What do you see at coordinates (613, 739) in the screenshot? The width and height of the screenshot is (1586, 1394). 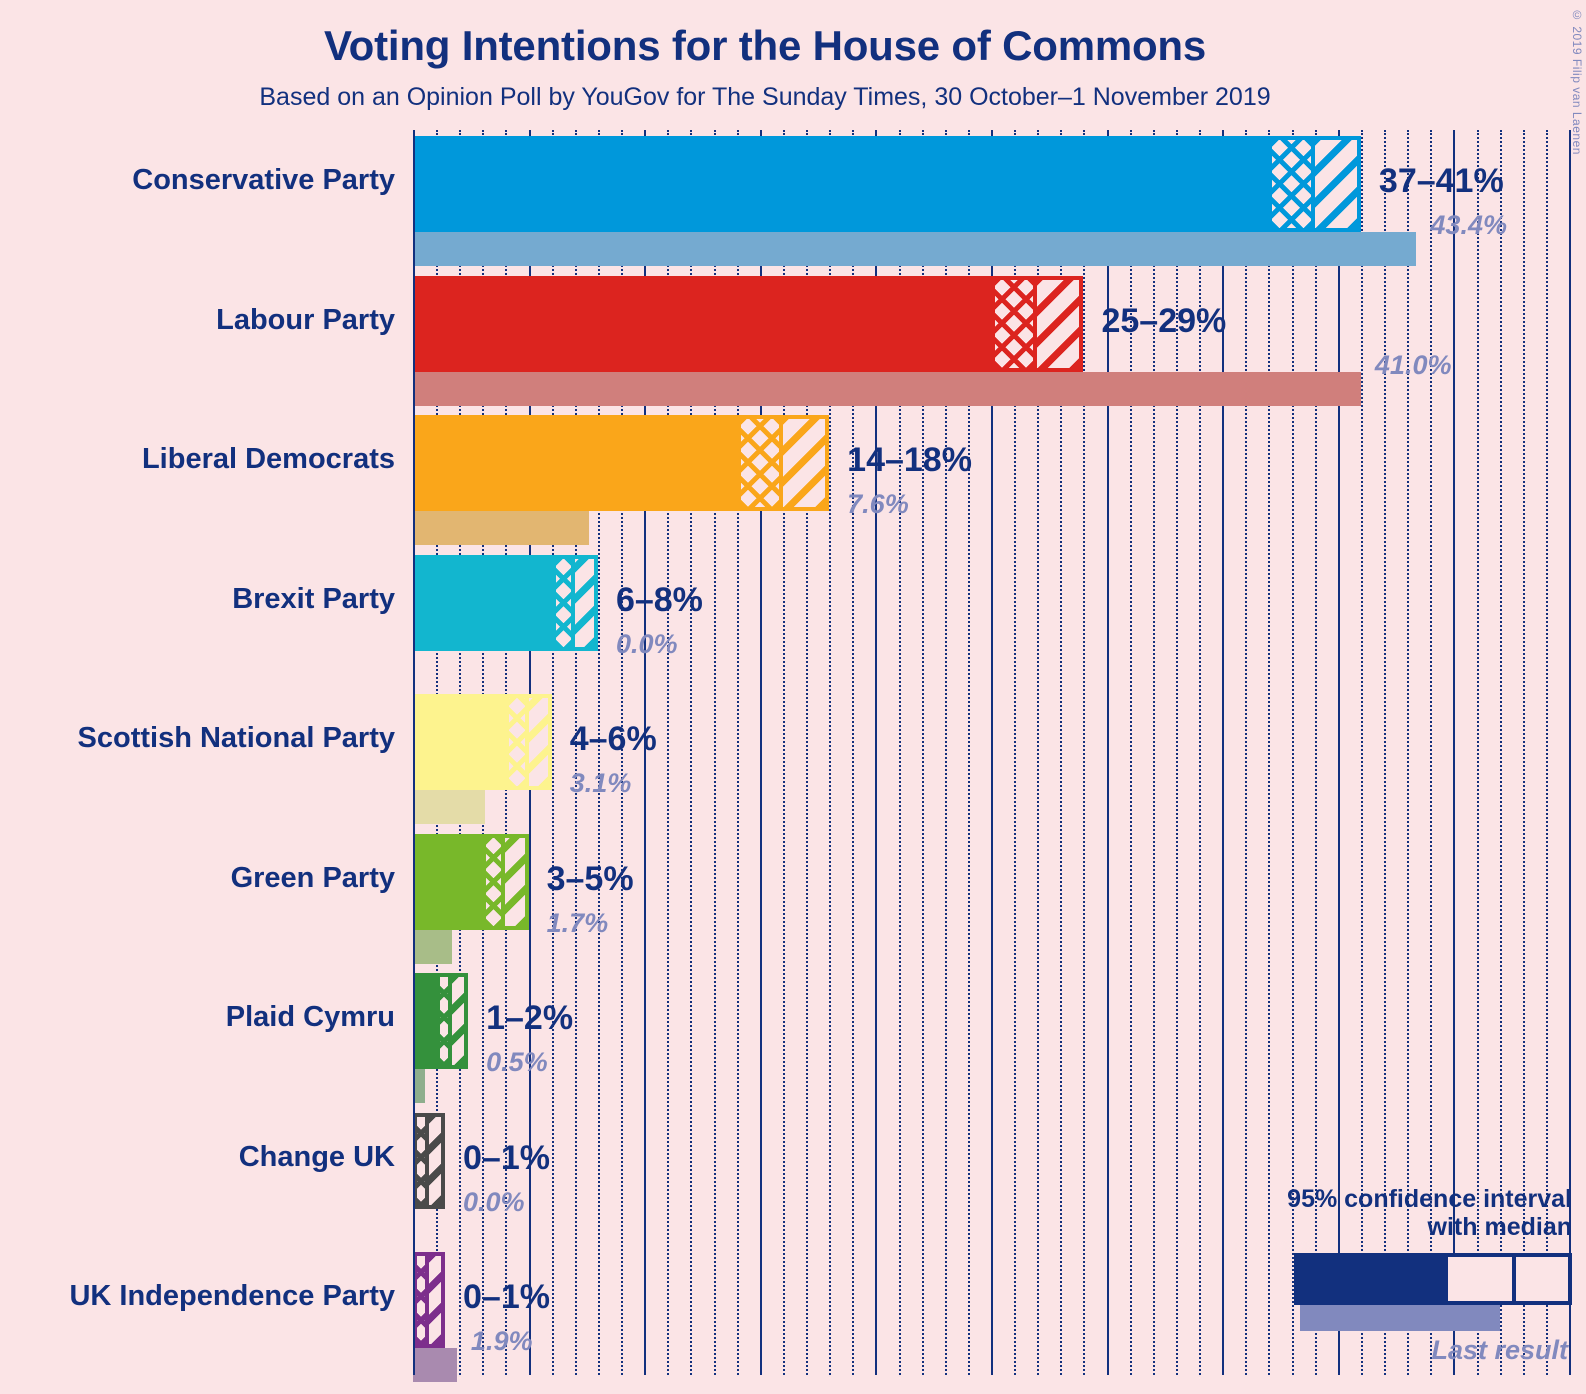 I see `ci-range-label: 4–6%` at bounding box center [613, 739].